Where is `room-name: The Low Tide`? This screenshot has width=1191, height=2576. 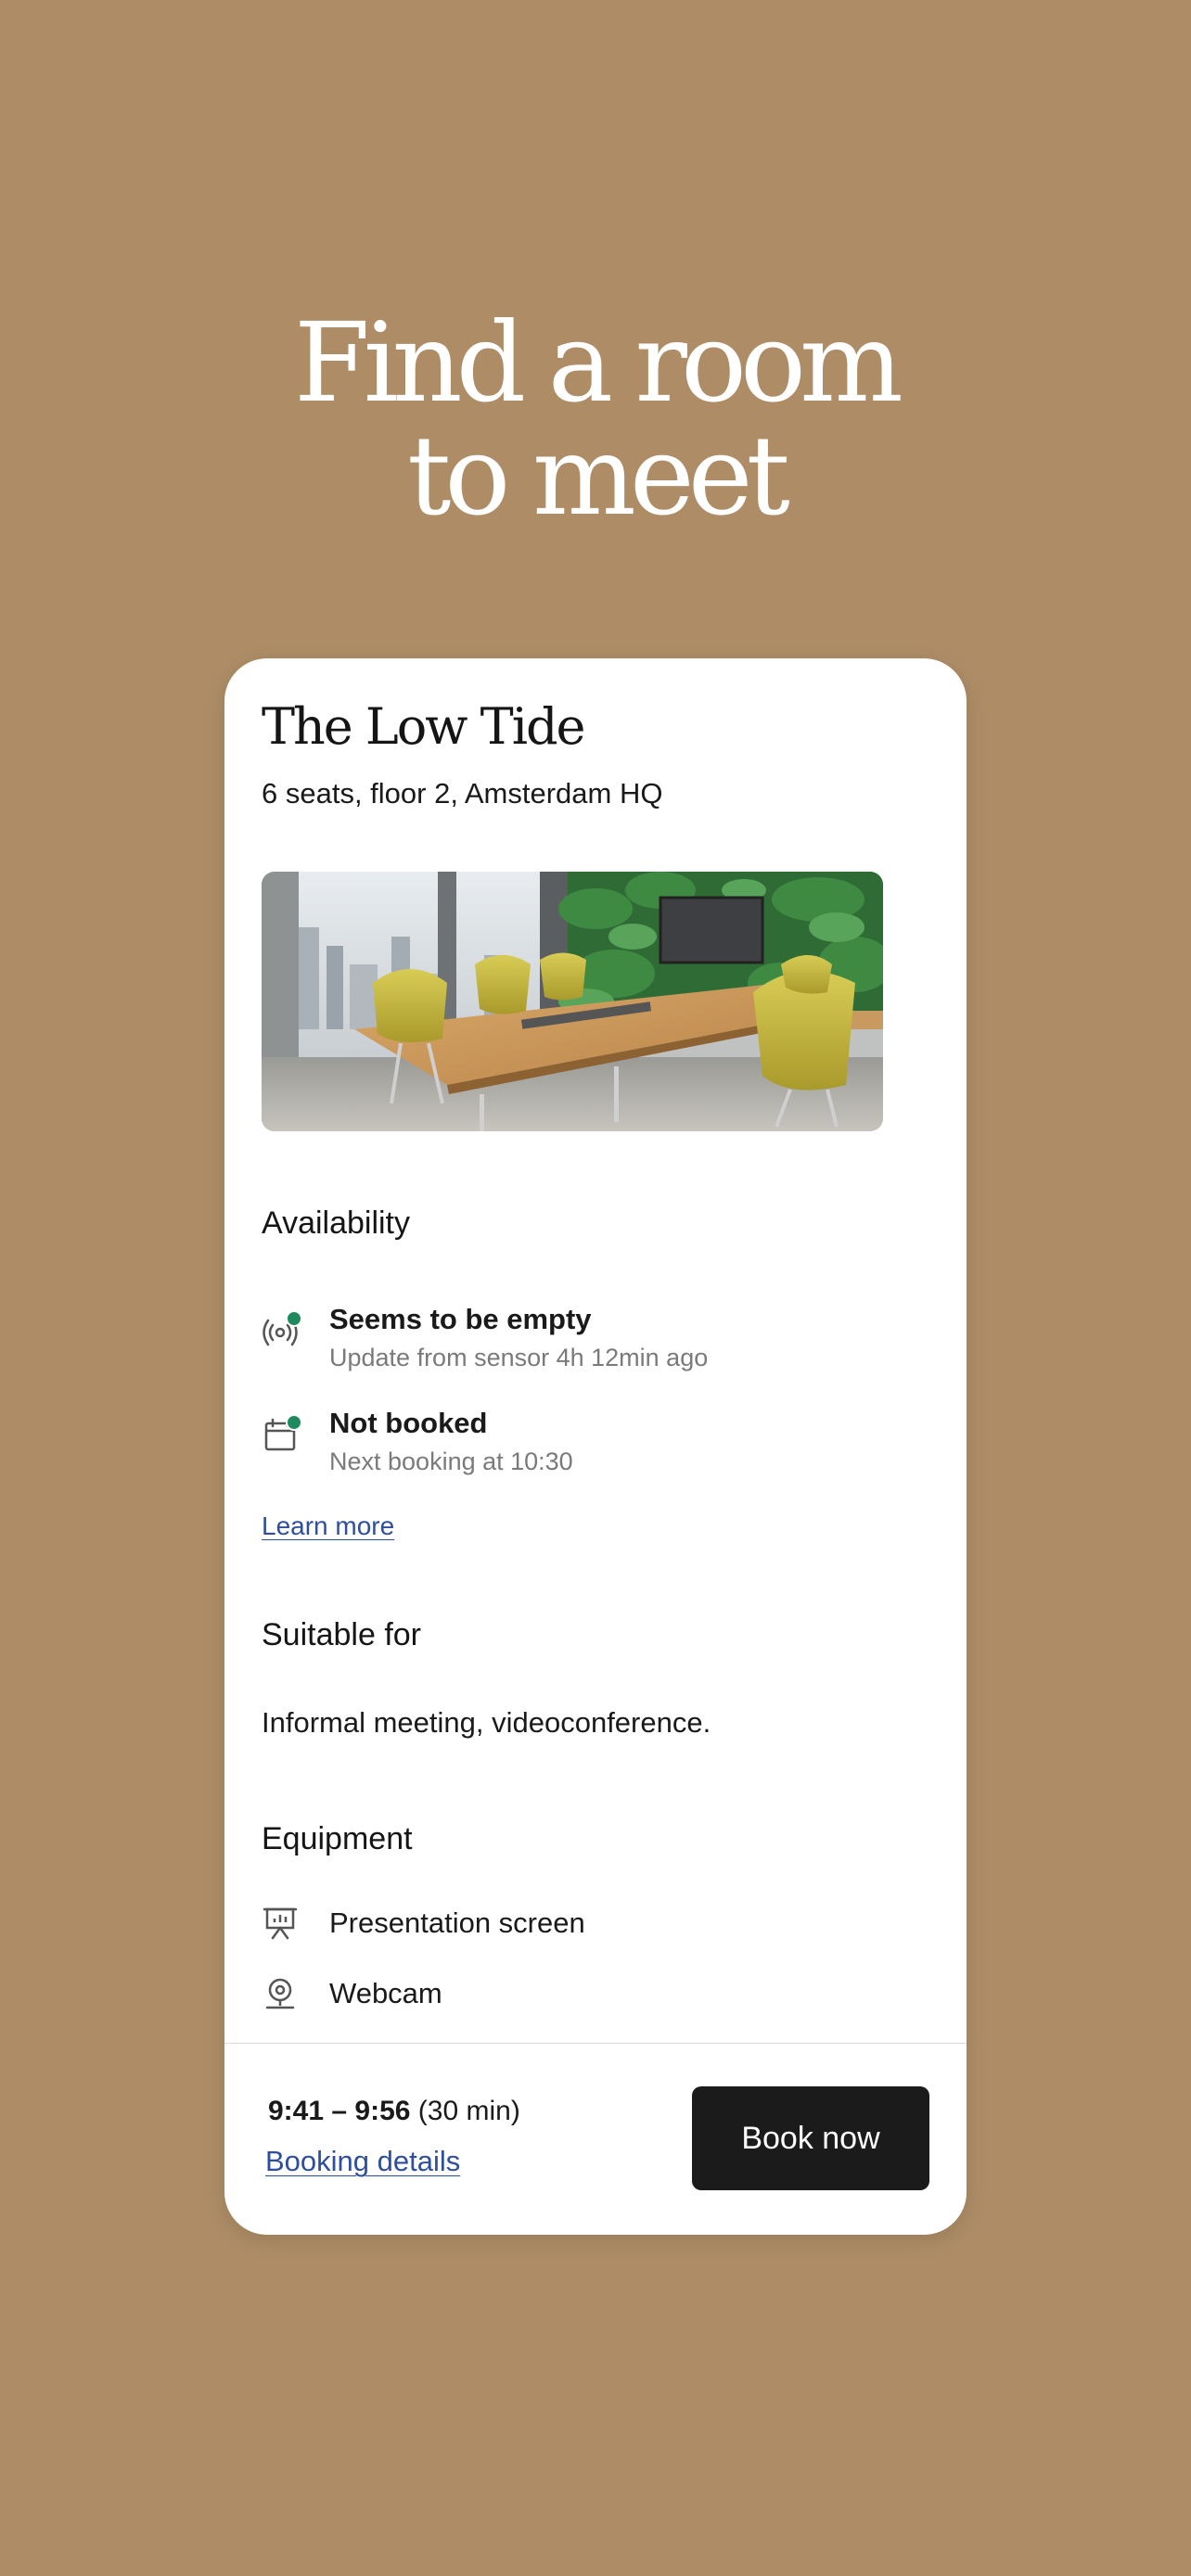
room-name: The Low Tide is located at coordinates (424, 726).